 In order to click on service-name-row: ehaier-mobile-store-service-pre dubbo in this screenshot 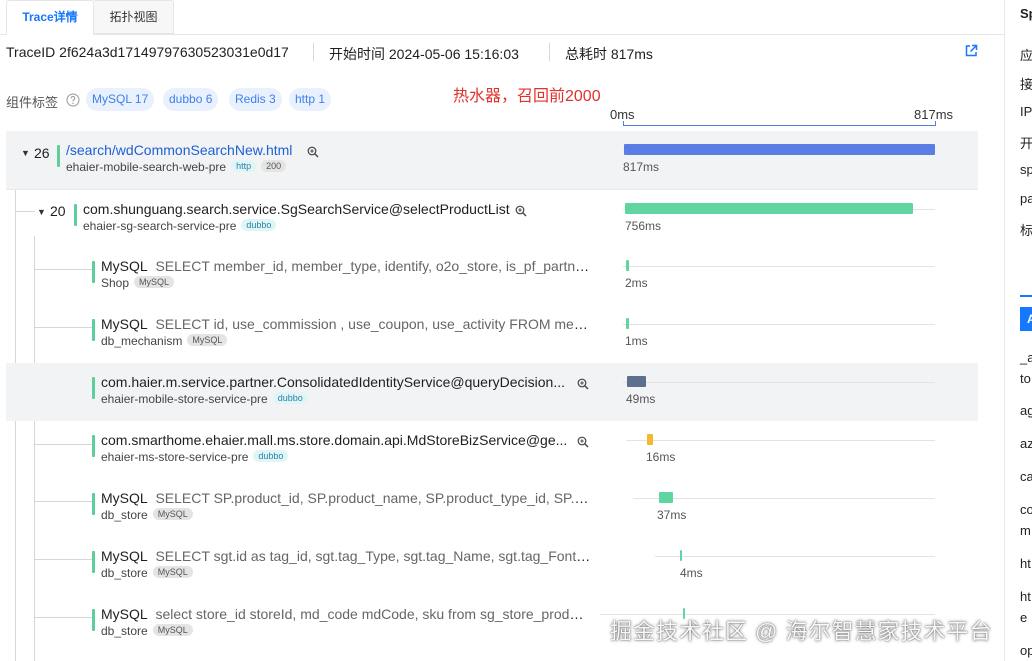, I will do `click(204, 399)`.